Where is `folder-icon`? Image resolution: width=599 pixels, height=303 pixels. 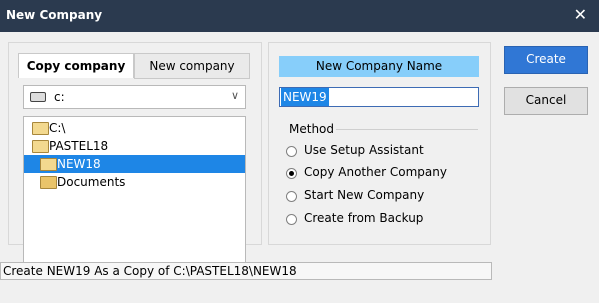 folder-icon is located at coordinates (48, 182).